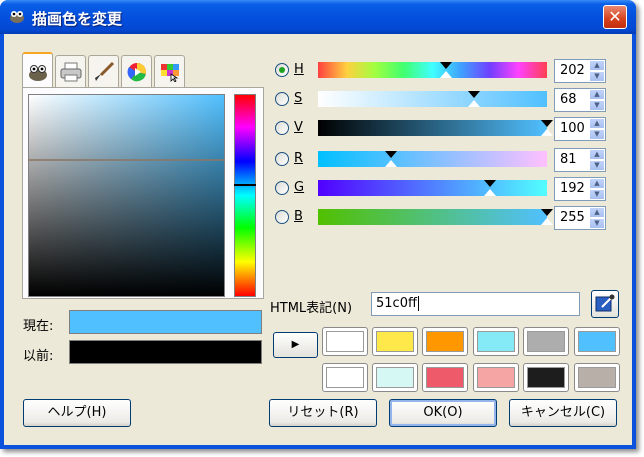 The image size is (644, 457). I want to click on html-notation-input: 51c0ff, so click(475, 304).